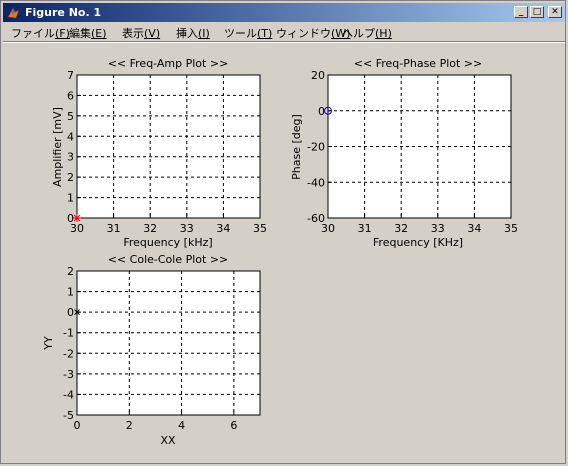 The height and width of the screenshot is (466, 568). What do you see at coordinates (70, 157) in the screenshot?
I see `plot-freq-amp-ytick-label: 3` at bounding box center [70, 157].